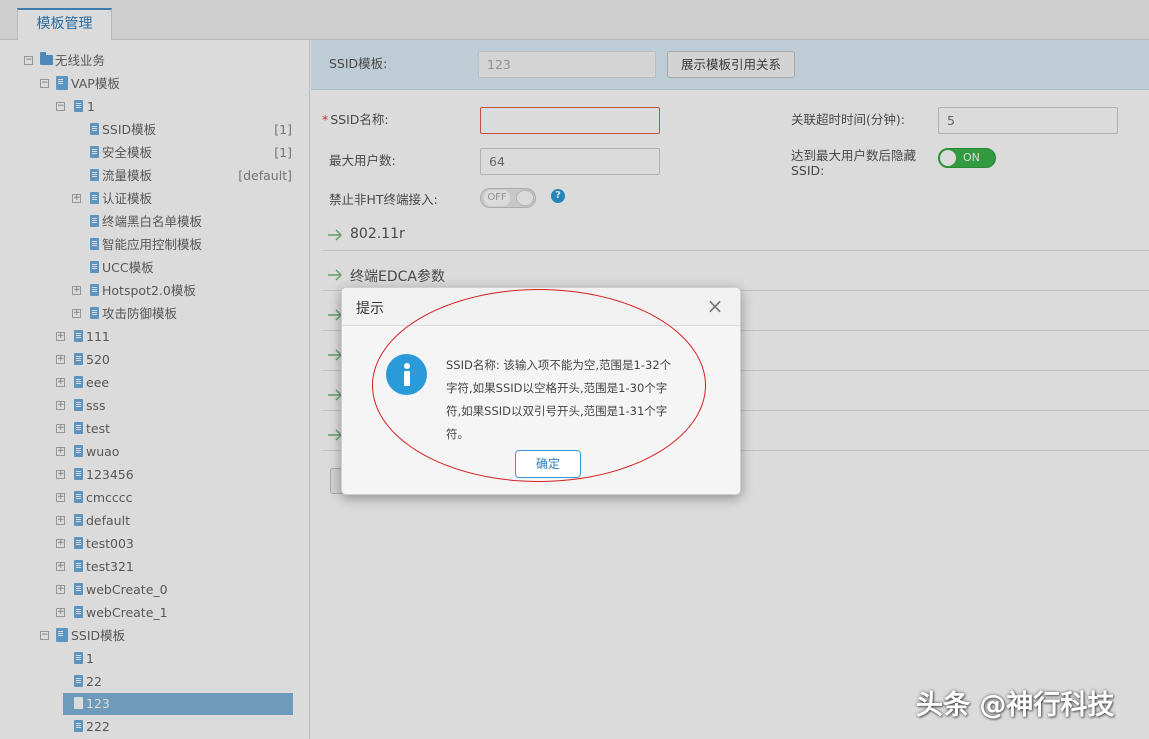  Describe the element at coordinates (370, 309) in the screenshot. I see `dialog-title: 提示` at that location.